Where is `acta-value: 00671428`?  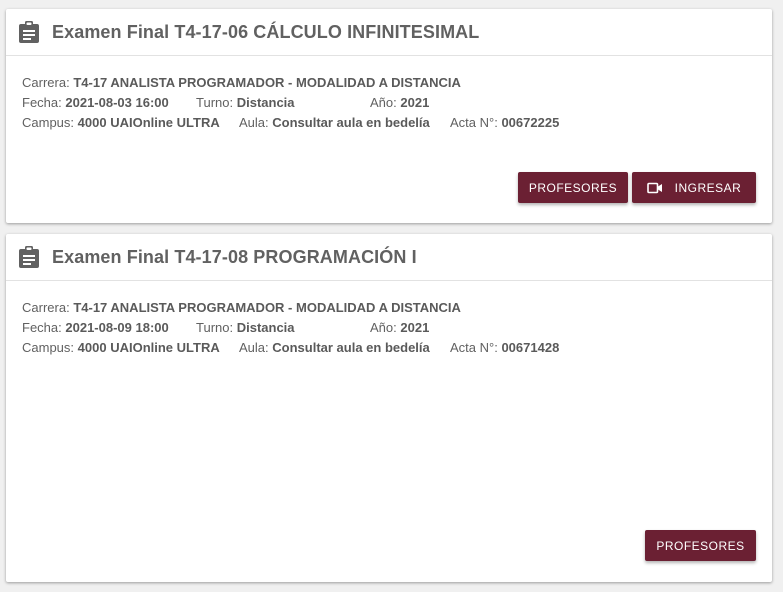 acta-value: 00671428 is located at coordinates (530, 347).